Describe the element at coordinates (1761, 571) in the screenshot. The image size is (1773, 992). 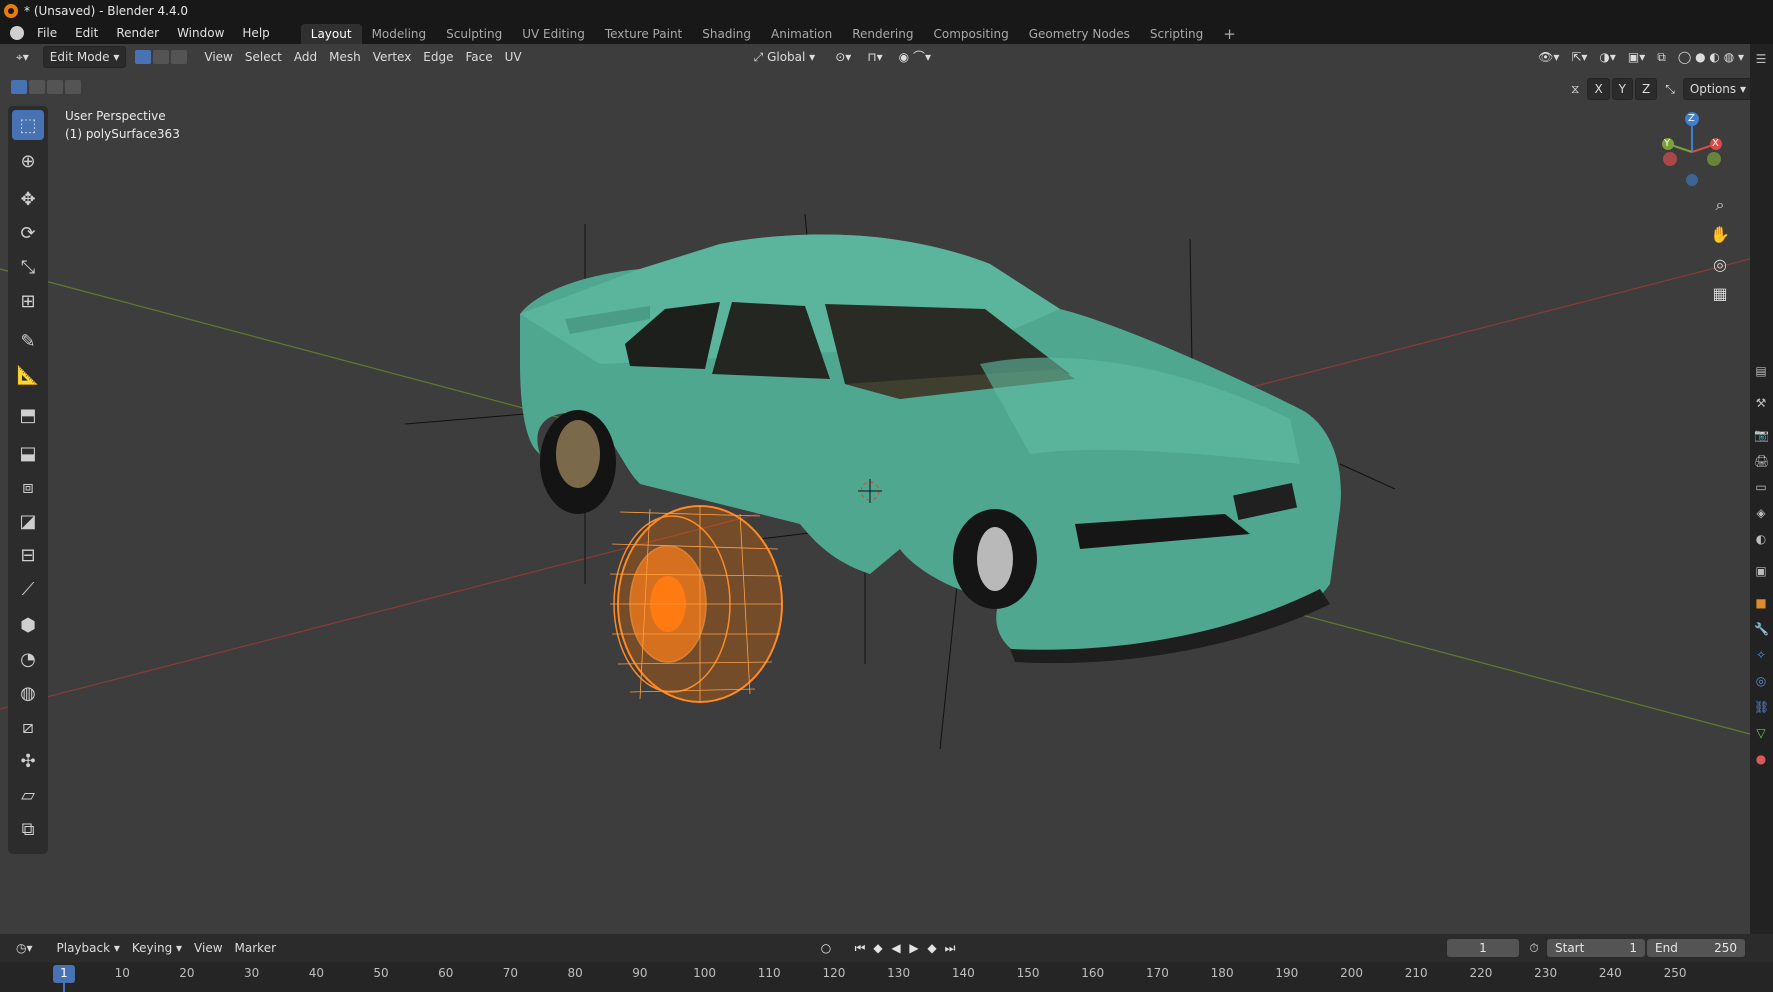
I see `collection-properties-icon: ▣` at that location.